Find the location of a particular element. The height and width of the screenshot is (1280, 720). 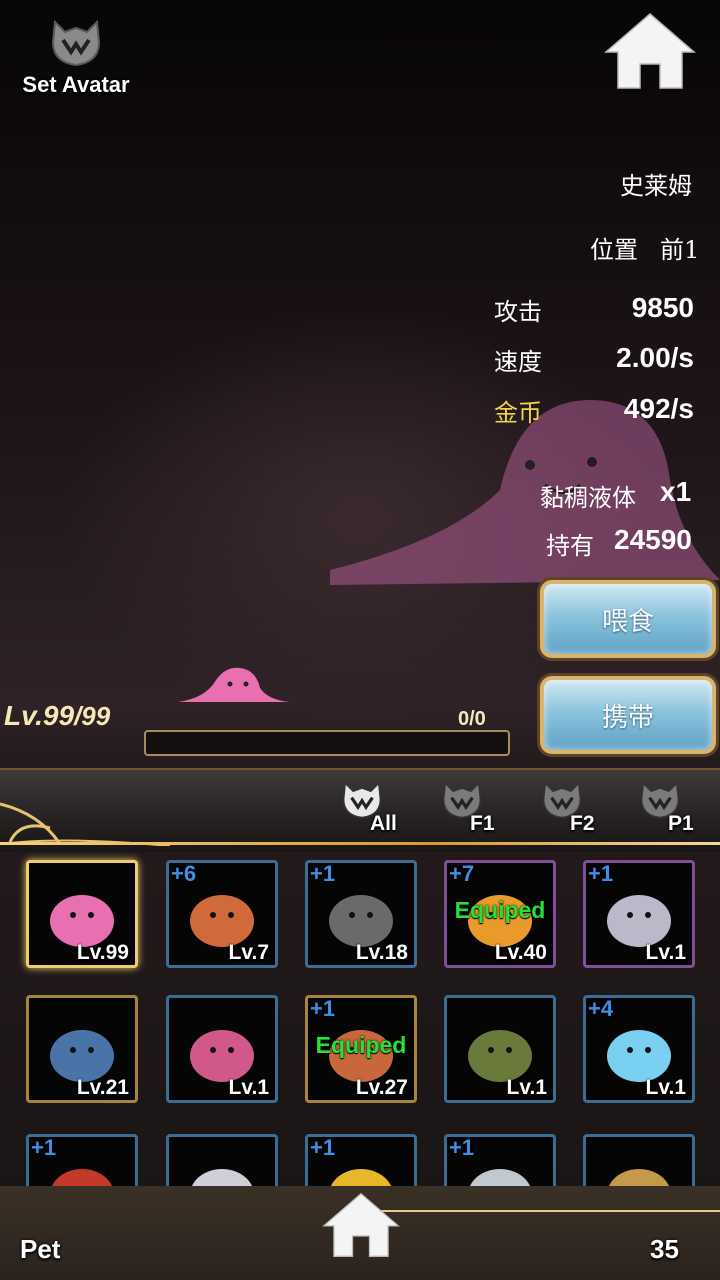

wolf-emblem-icon is located at coordinates (76, 43).